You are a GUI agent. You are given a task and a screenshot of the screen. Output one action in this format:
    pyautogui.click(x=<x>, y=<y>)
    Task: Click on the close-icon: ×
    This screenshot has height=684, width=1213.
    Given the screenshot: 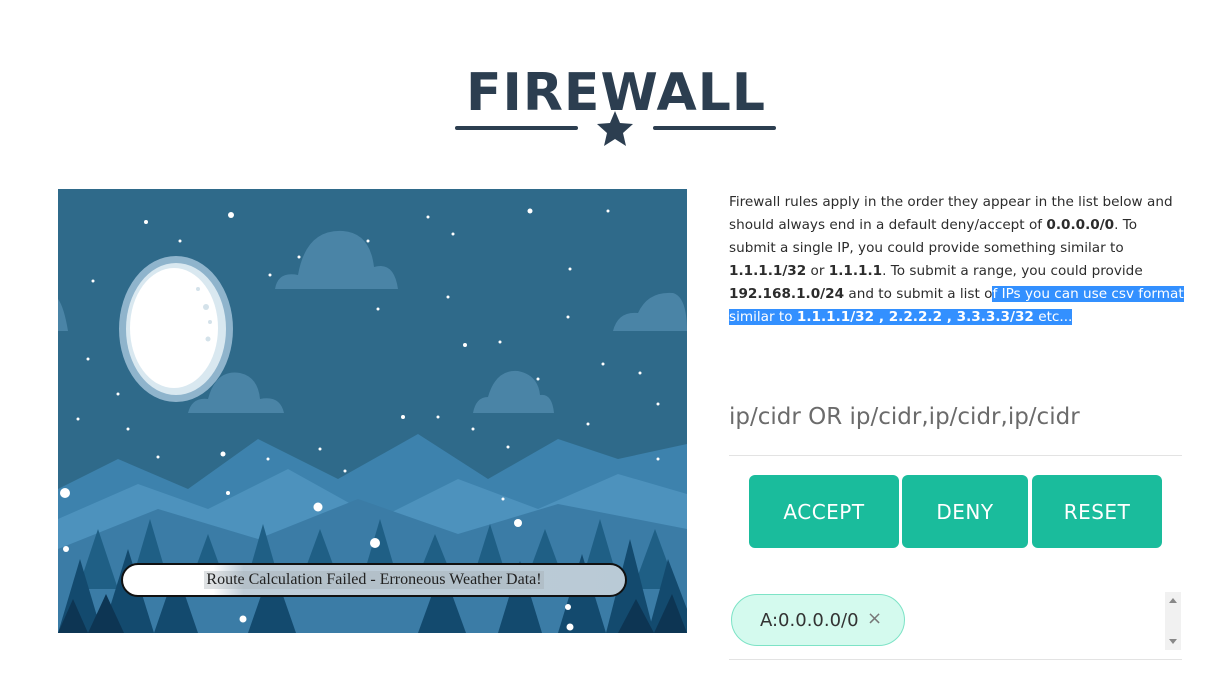 What is the action you would take?
    pyautogui.click(x=874, y=618)
    